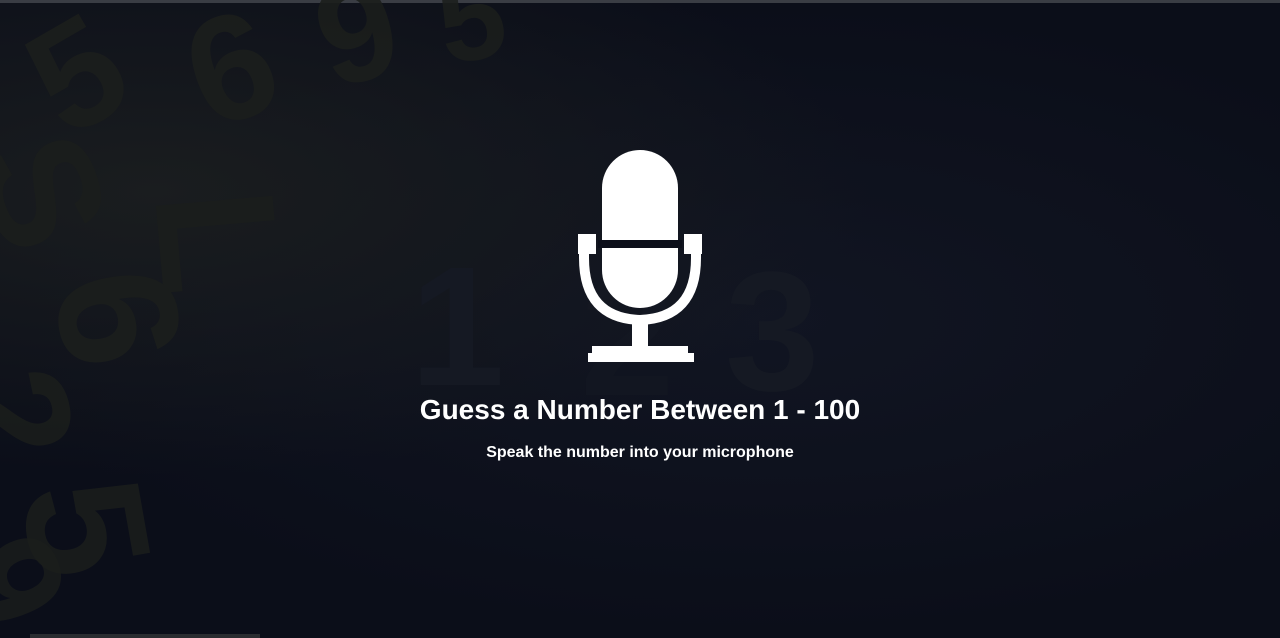  I want to click on bottom-border, so click(145, 636).